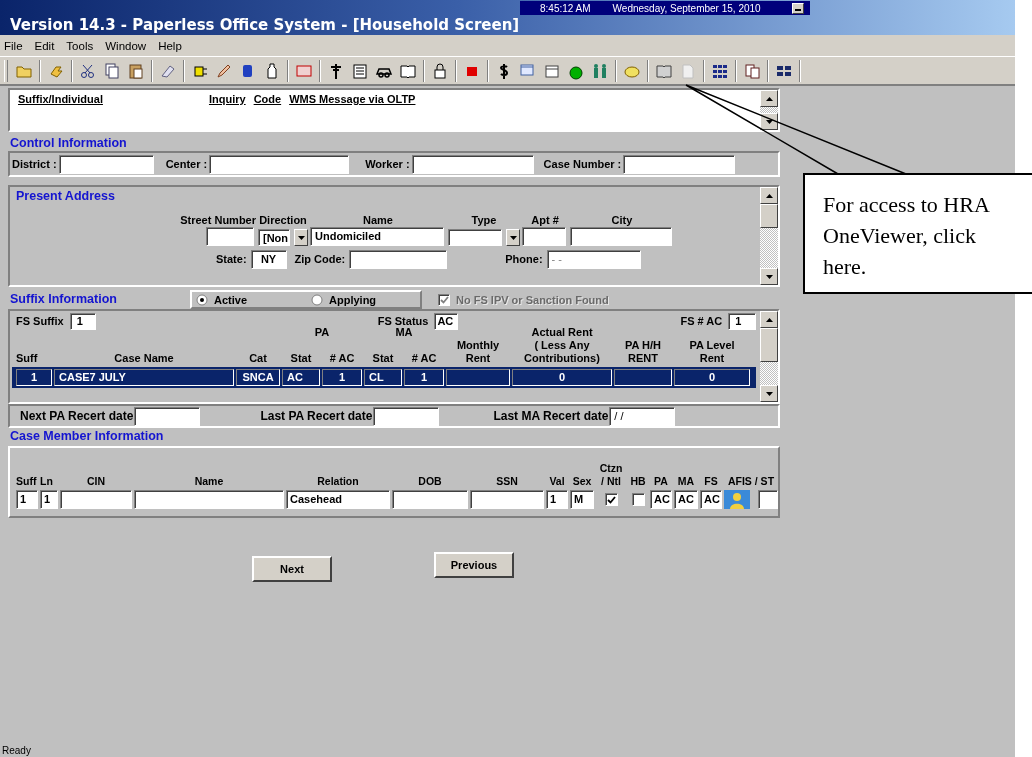  What do you see at coordinates (27, 358) in the screenshot?
I see `column-header: Suff` at bounding box center [27, 358].